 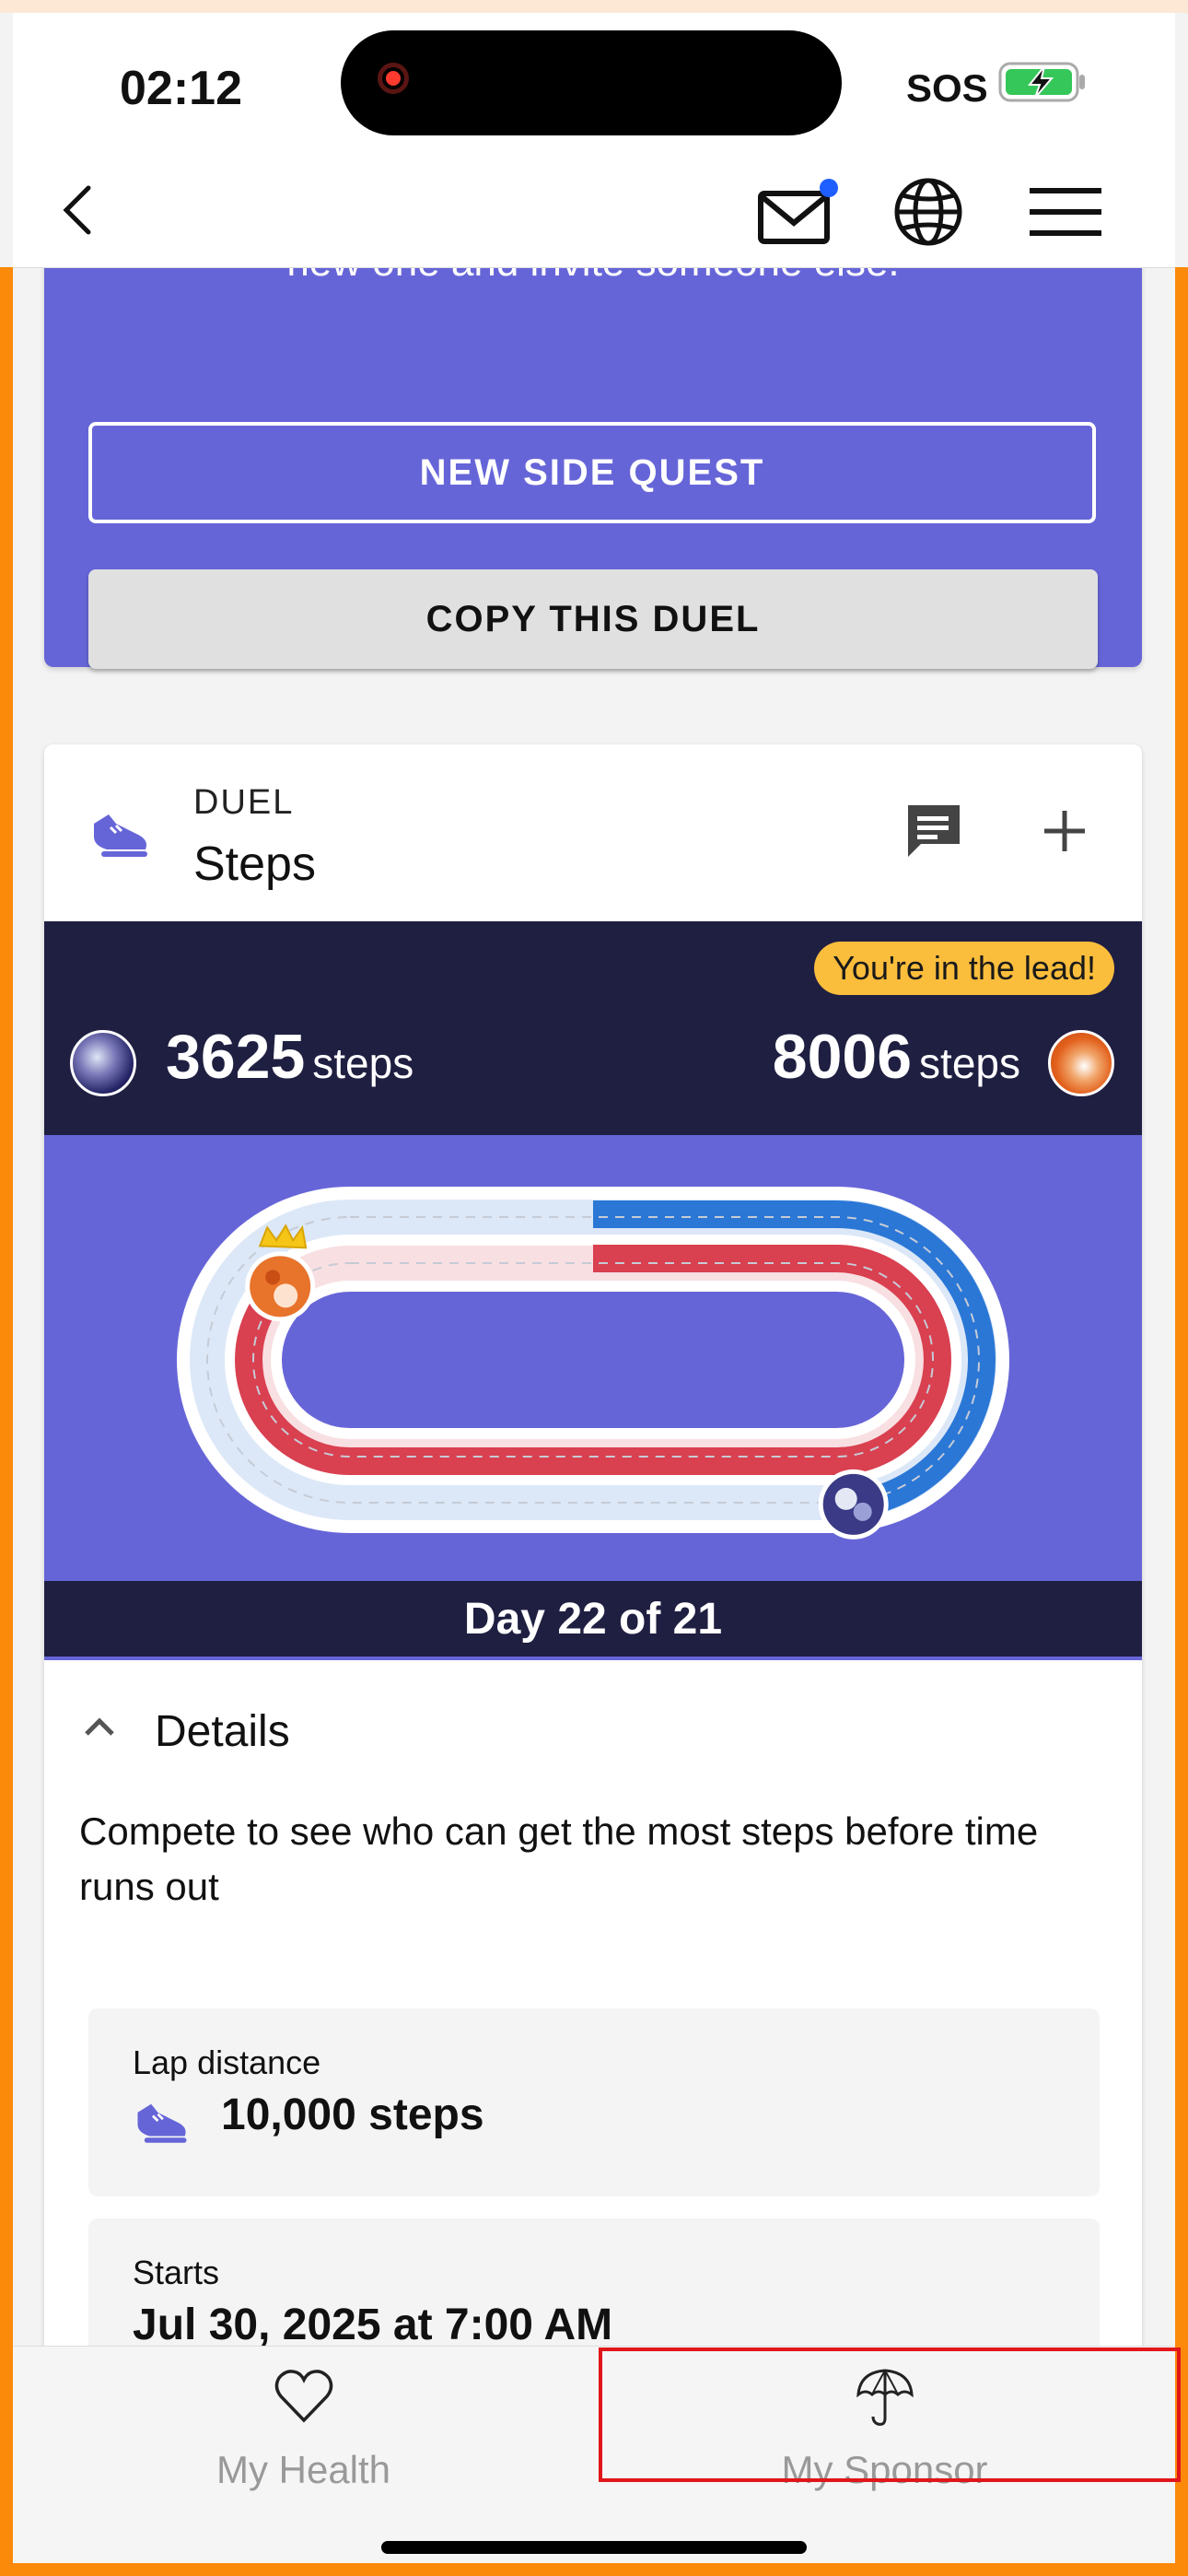 What do you see at coordinates (99, 1726) in the screenshot?
I see `chevron-up-icon` at bounding box center [99, 1726].